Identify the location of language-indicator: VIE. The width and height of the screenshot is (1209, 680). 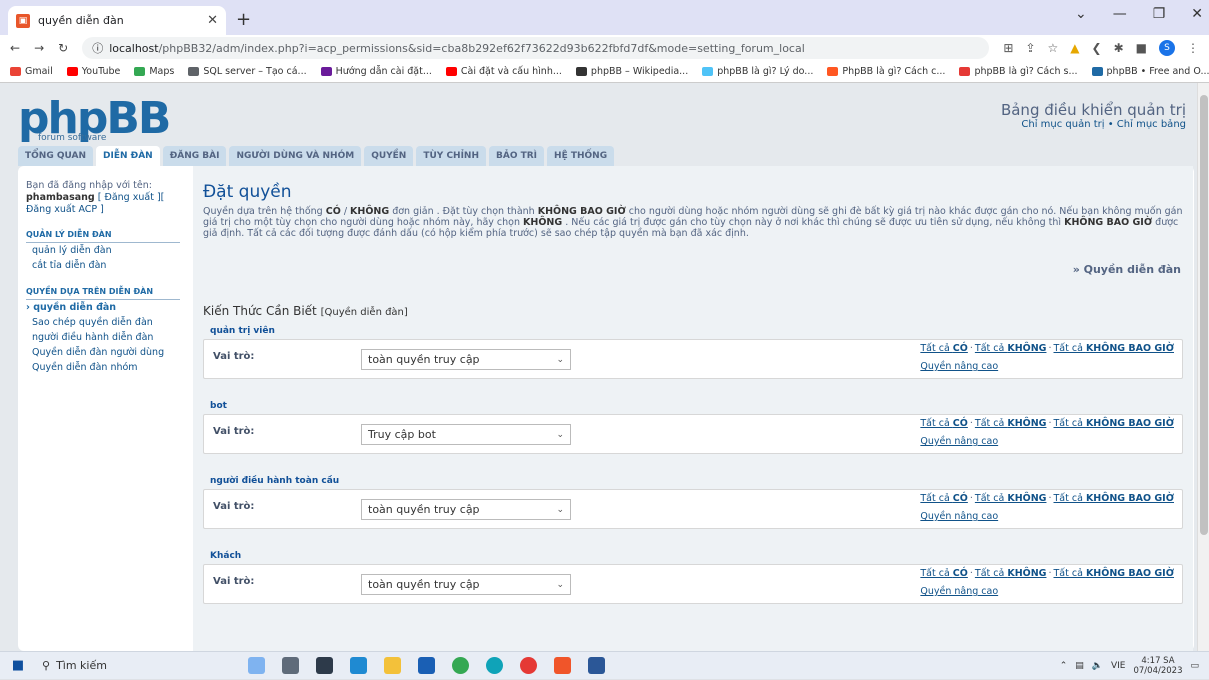
(1118, 666).